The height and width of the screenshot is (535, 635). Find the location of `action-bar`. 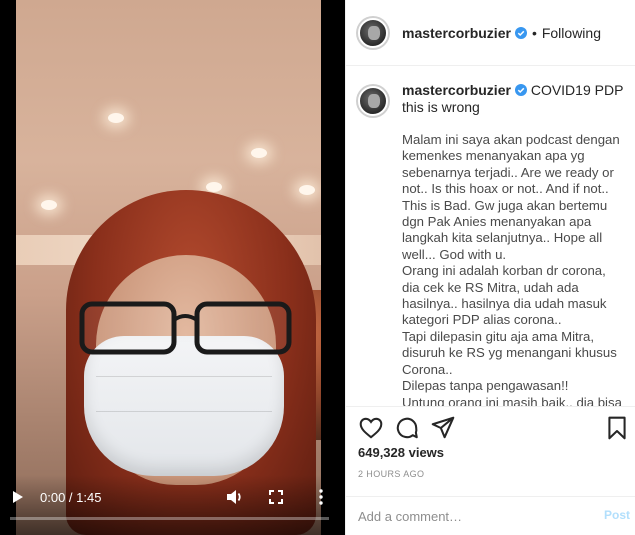

action-bar is located at coordinates (490, 427).